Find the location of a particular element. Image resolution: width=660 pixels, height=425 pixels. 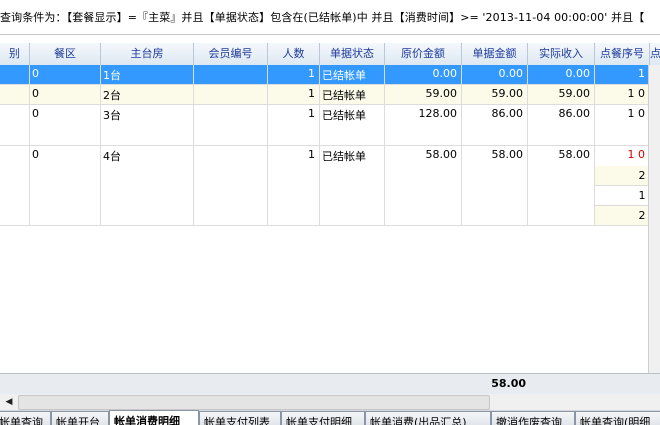

tab-bill-query-detail: 帐单查询(明细 is located at coordinates (617, 418).